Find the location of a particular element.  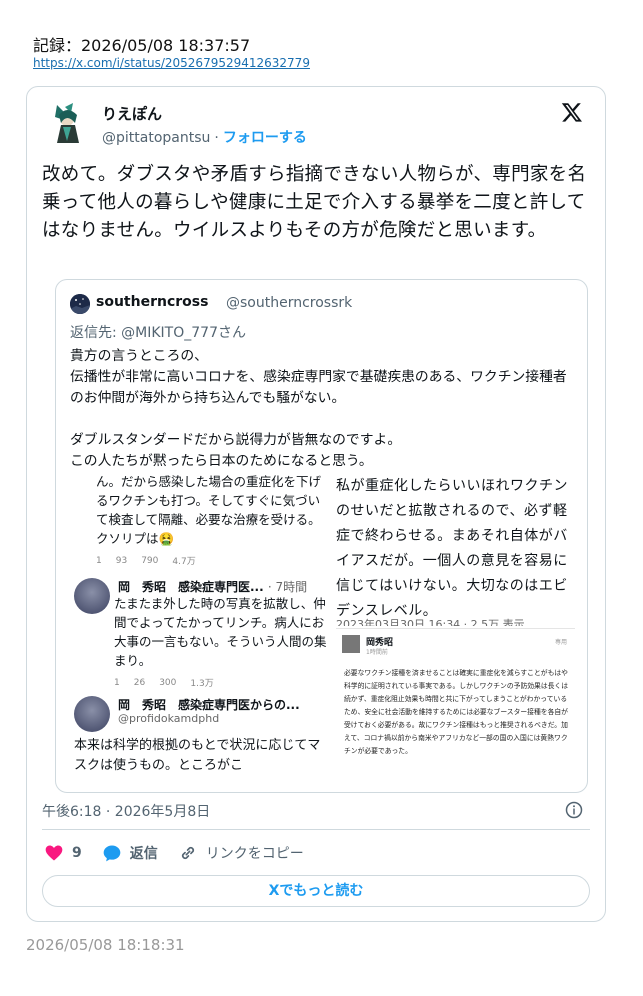

author-name: りえぽん is located at coordinates (132, 113).